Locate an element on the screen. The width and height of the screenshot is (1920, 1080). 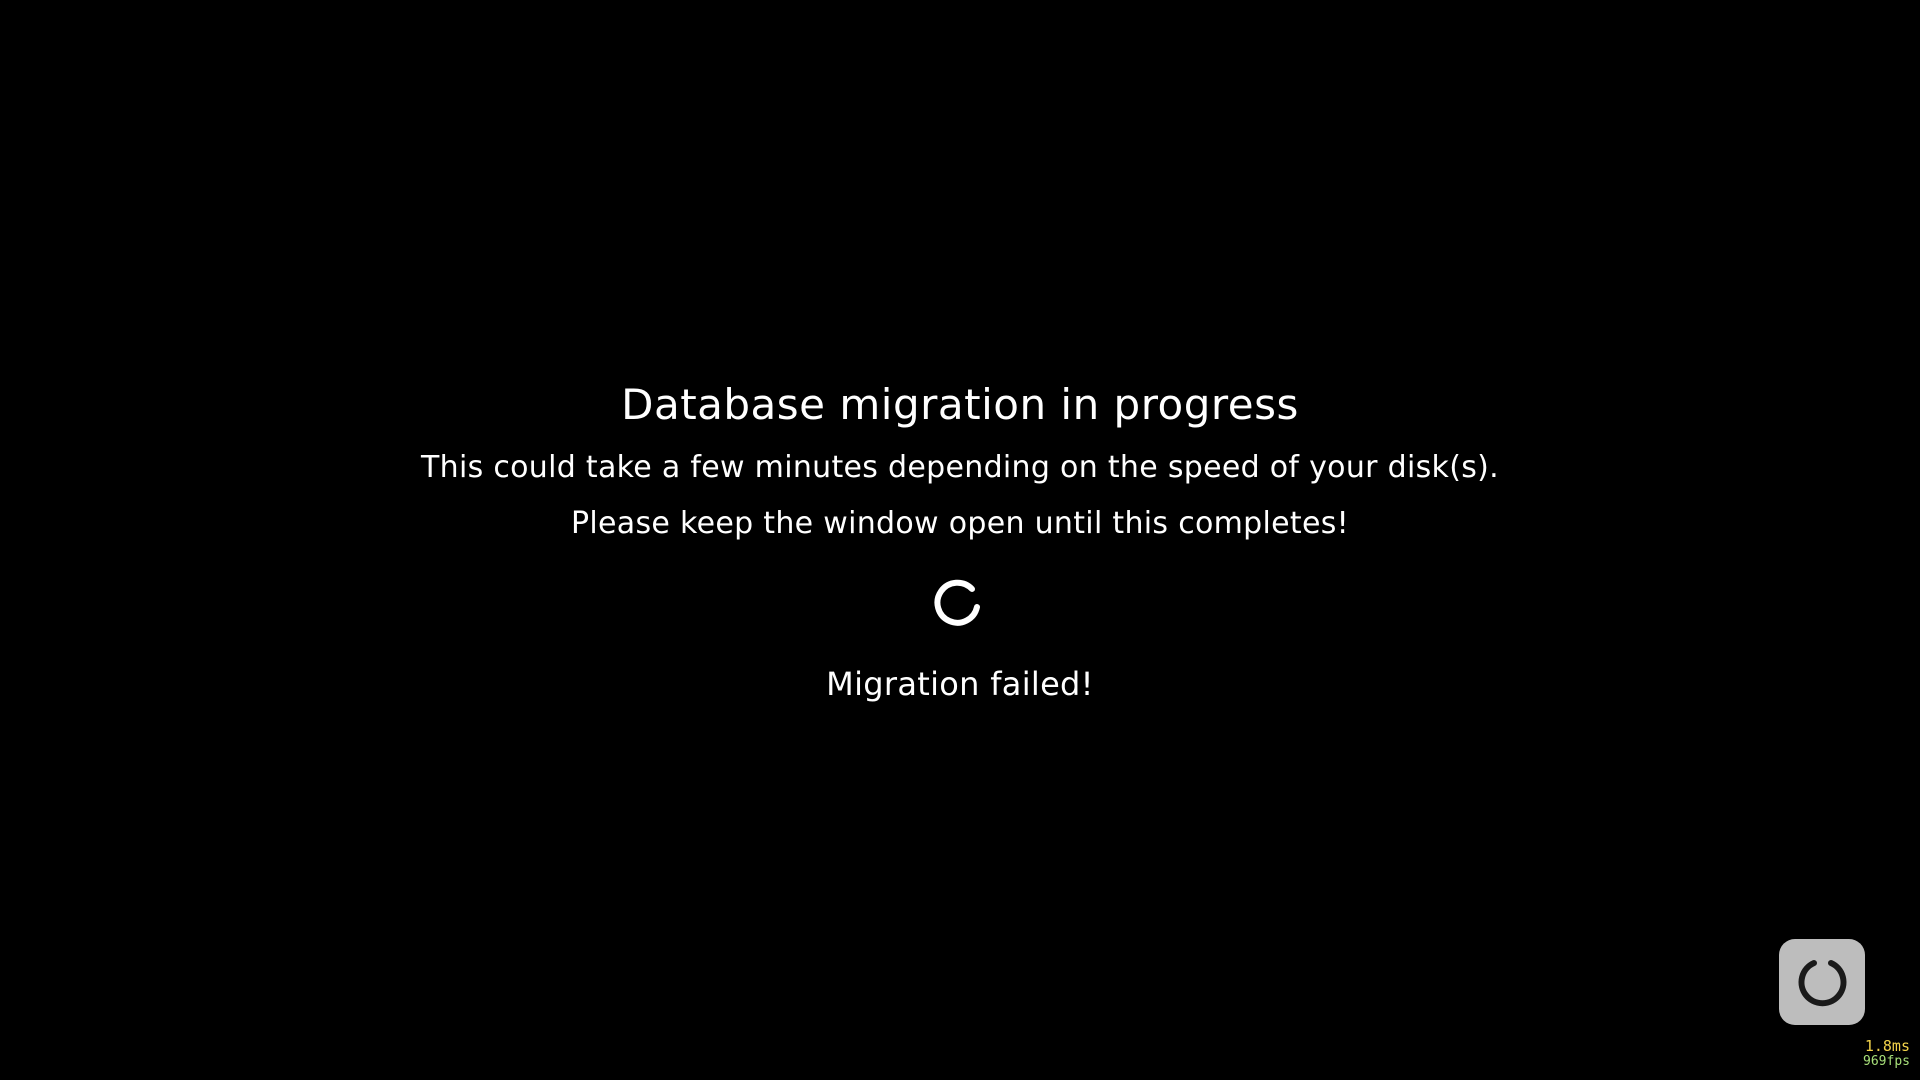
loading-spinner-icon is located at coordinates (960, 601).